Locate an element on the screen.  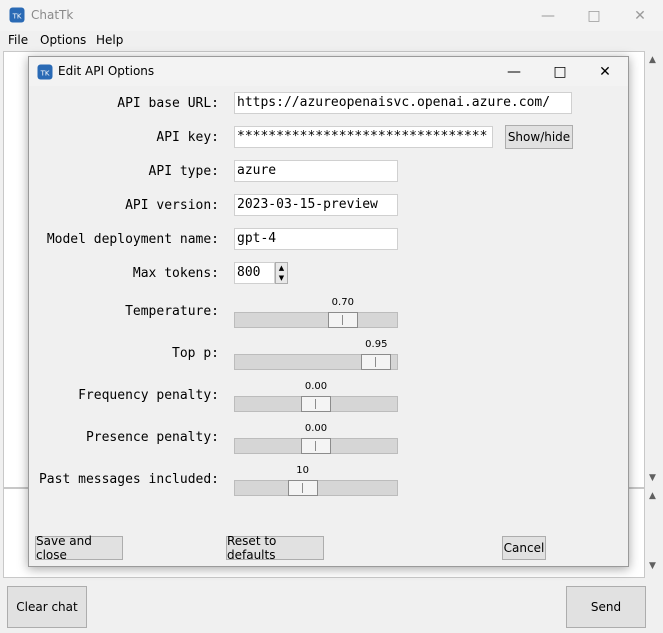
top-p-label: Top p: is located at coordinates (195, 353).